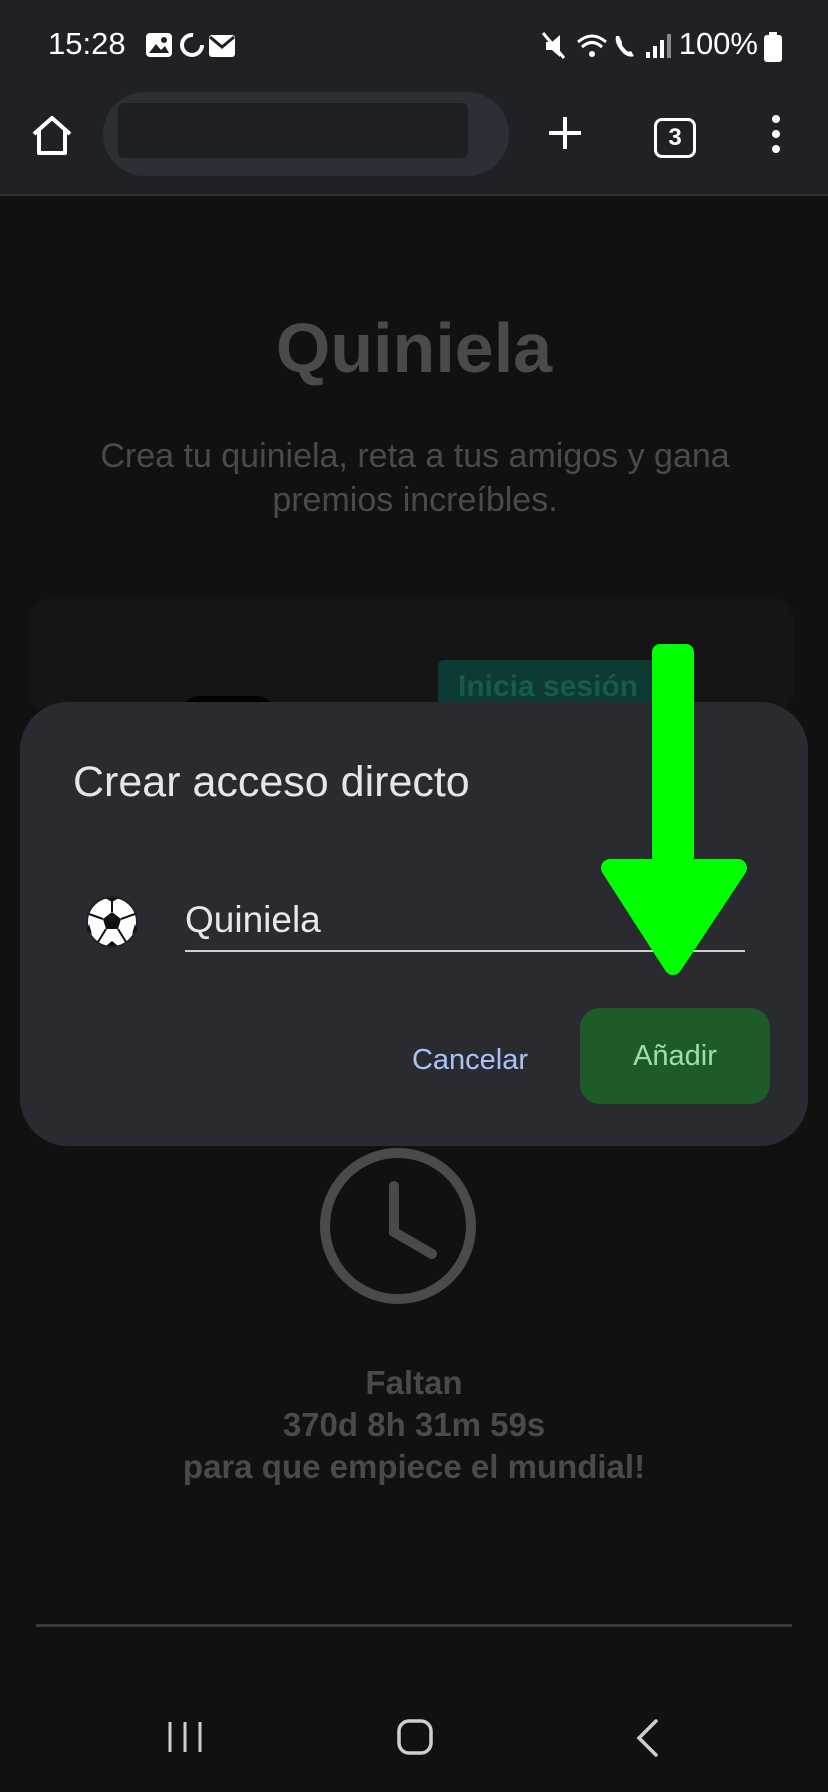 This screenshot has height=1792, width=828. I want to click on mute-icon, so click(553, 45).